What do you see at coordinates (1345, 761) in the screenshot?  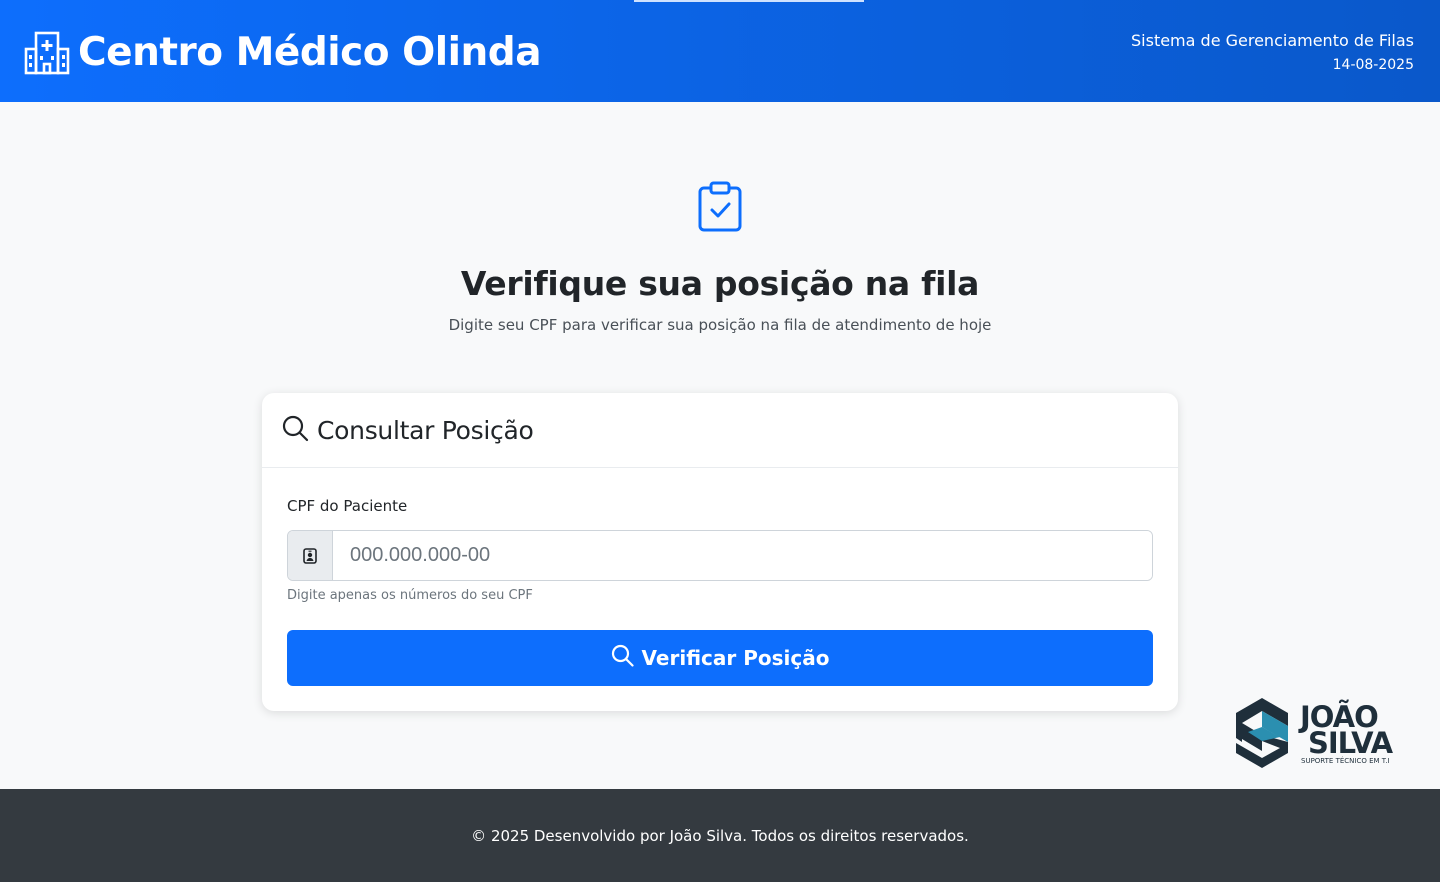 I see `logo-tagline: SUPORTE TÉCNICO EM T.I` at bounding box center [1345, 761].